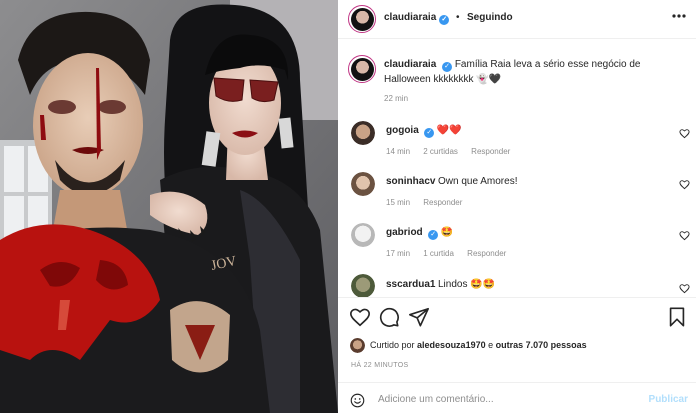 This screenshot has width=696, height=413. I want to click on footer-divider, so click(517, 382).